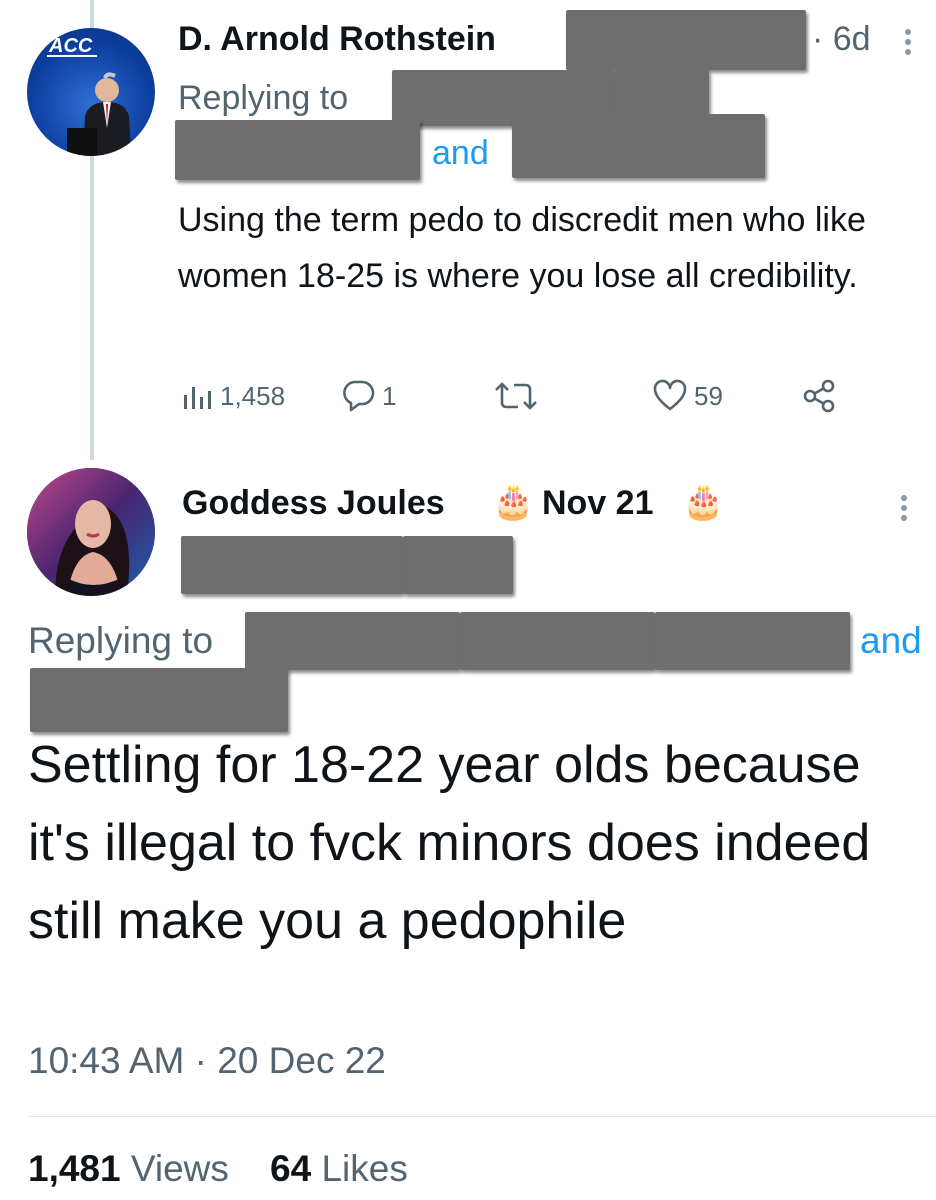  Describe the element at coordinates (89, 95) in the screenshot. I see `avatar-photo: ACC` at that location.